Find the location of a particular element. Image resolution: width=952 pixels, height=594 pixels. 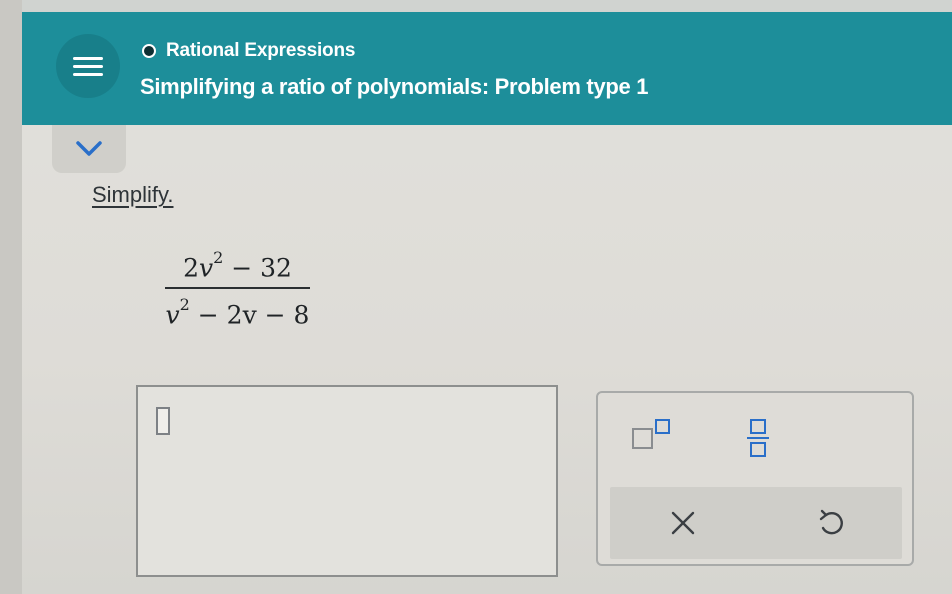

fraction-template-icon is located at coordinates (758, 438).